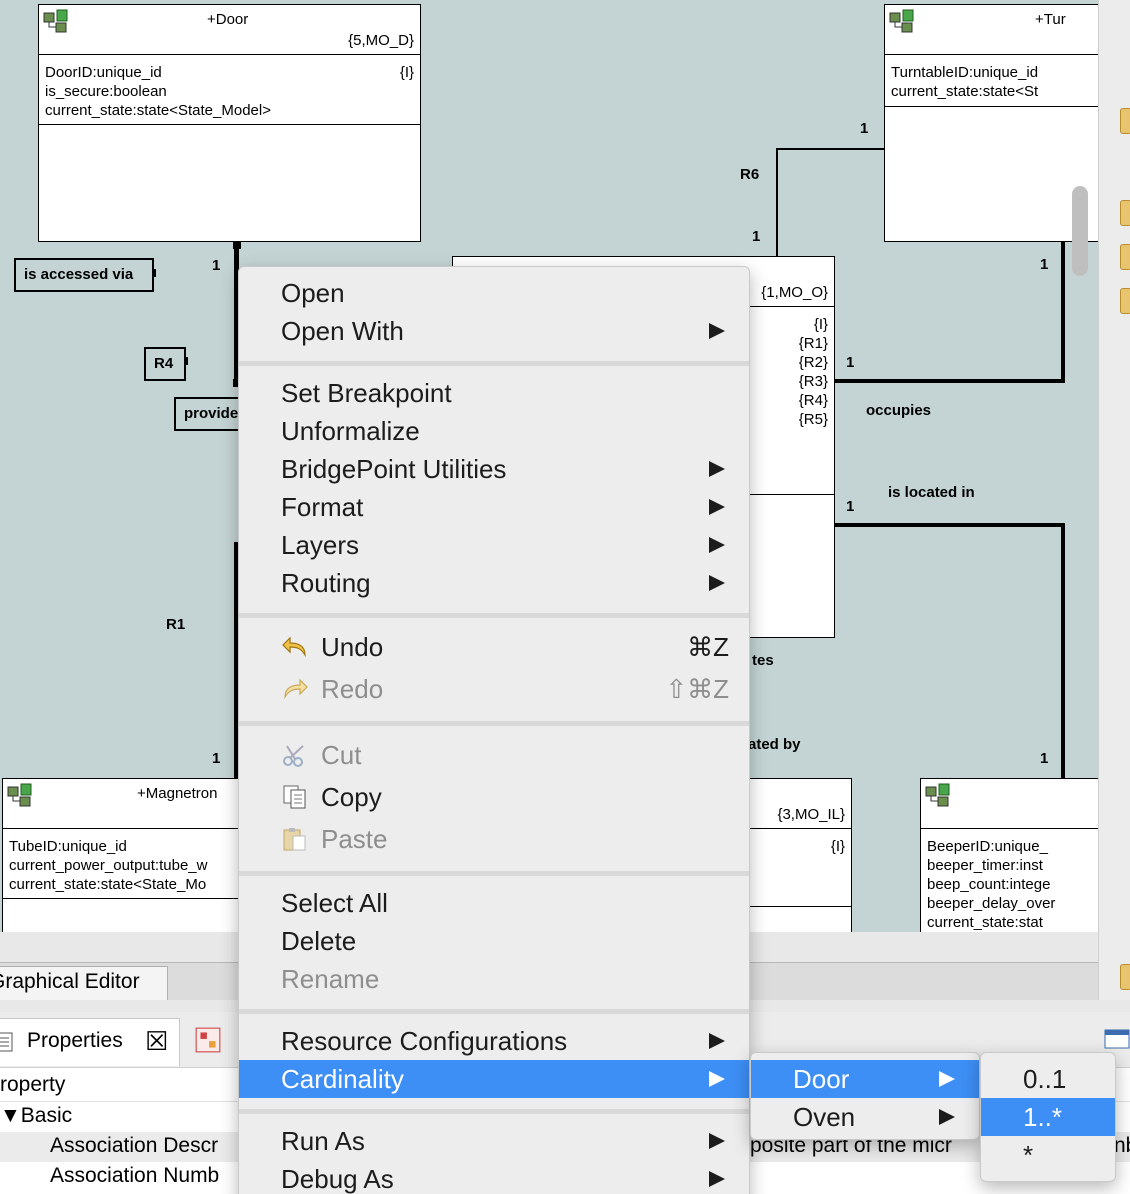 Image resolution: width=1130 pixels, height=1194 pixels. I want to click on menu-item-set-breakpoint: Set Breakpoint, so click(494, 393).